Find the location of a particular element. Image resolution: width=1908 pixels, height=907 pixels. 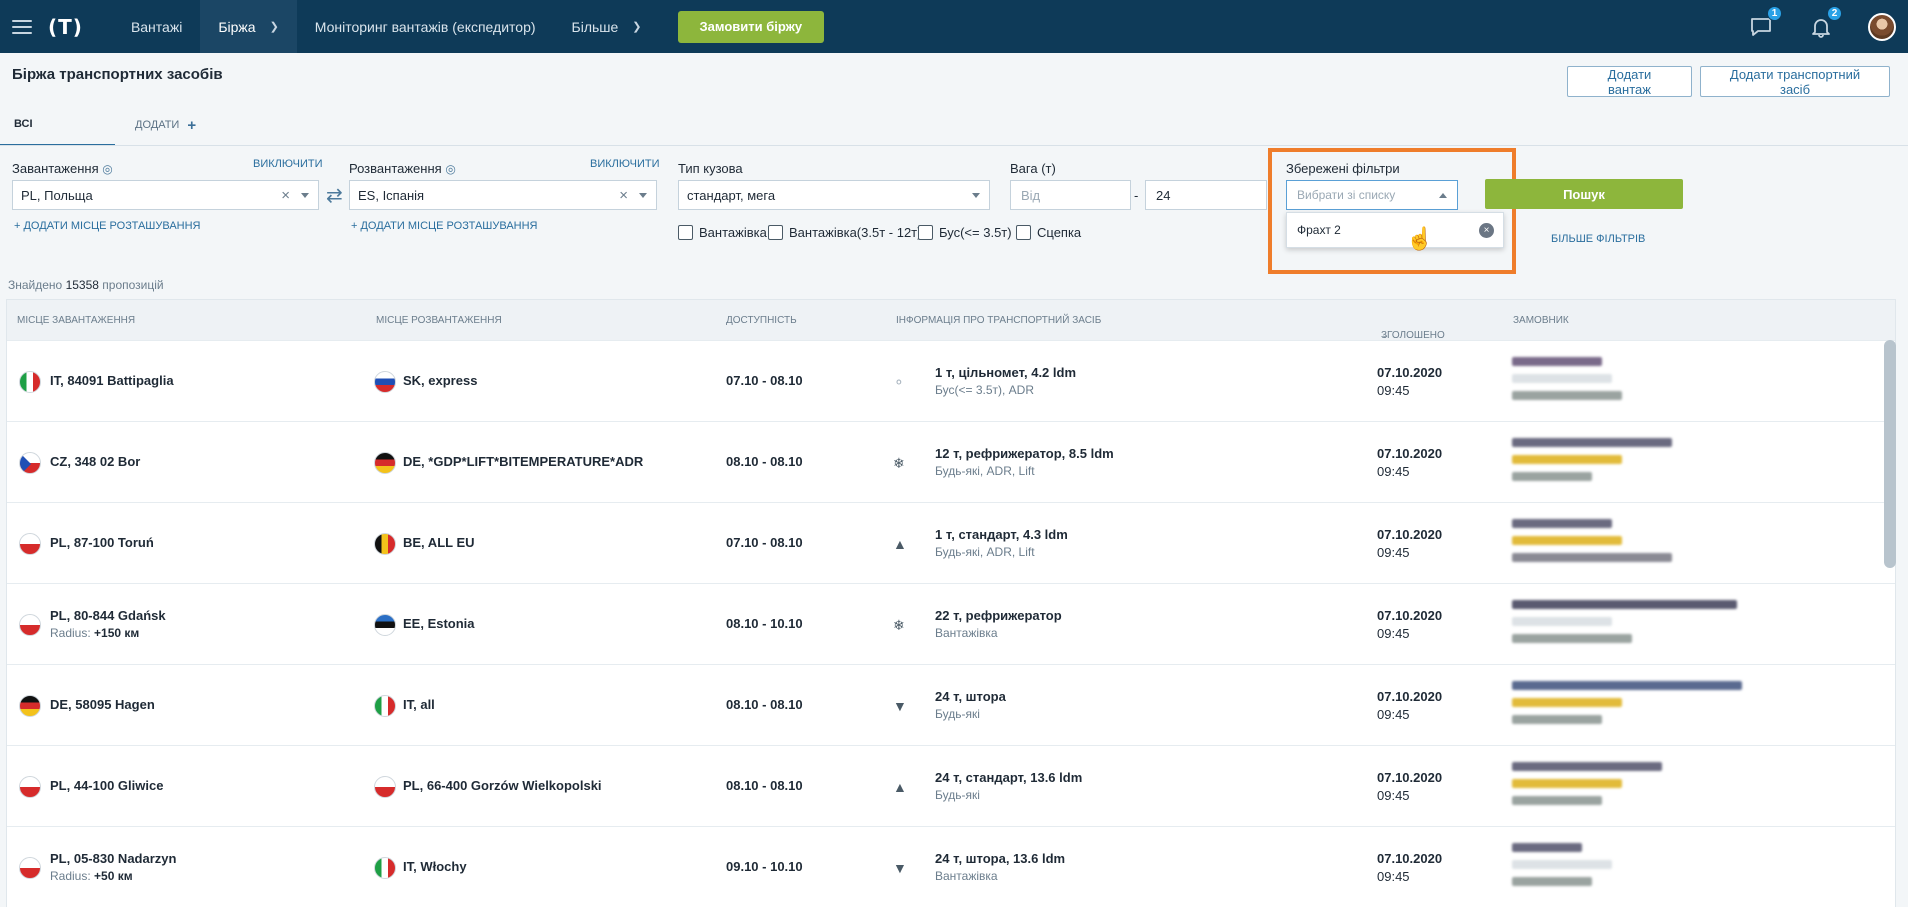

nav-item-monitoring: Моніторинг вантажів (експедитор) is located at coordinates (425, 26).